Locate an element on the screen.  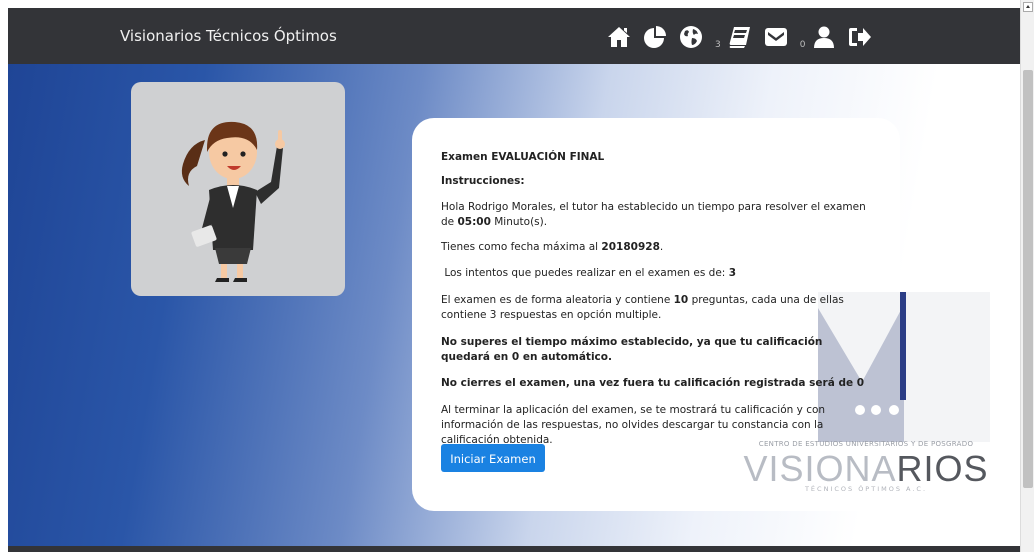
time-unit: Minuto(s). is located at coordinates (519, 222).